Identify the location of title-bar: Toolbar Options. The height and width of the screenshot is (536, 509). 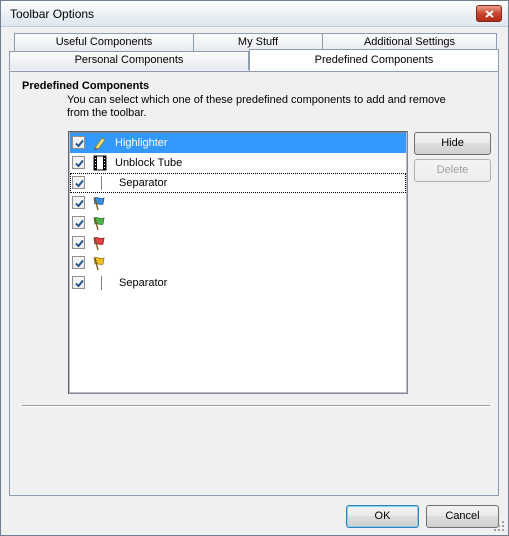
(254, 14).